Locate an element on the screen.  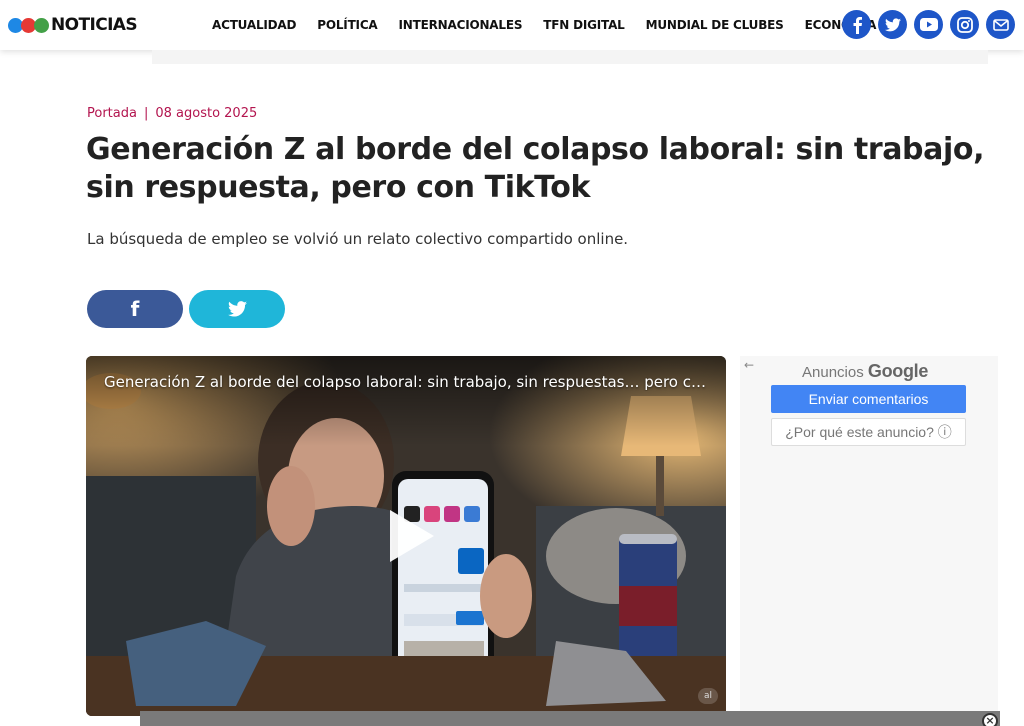
play-icon is located at coordinates (412, 536).